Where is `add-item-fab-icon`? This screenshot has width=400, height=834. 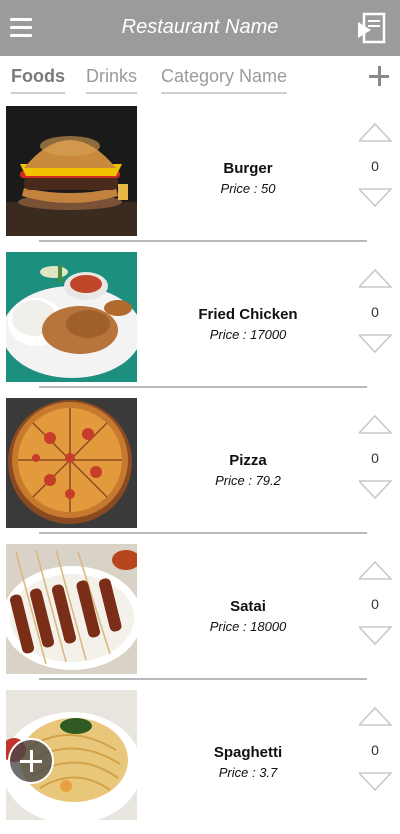 add-item-fab-icon is located at coordinates (31, 761).